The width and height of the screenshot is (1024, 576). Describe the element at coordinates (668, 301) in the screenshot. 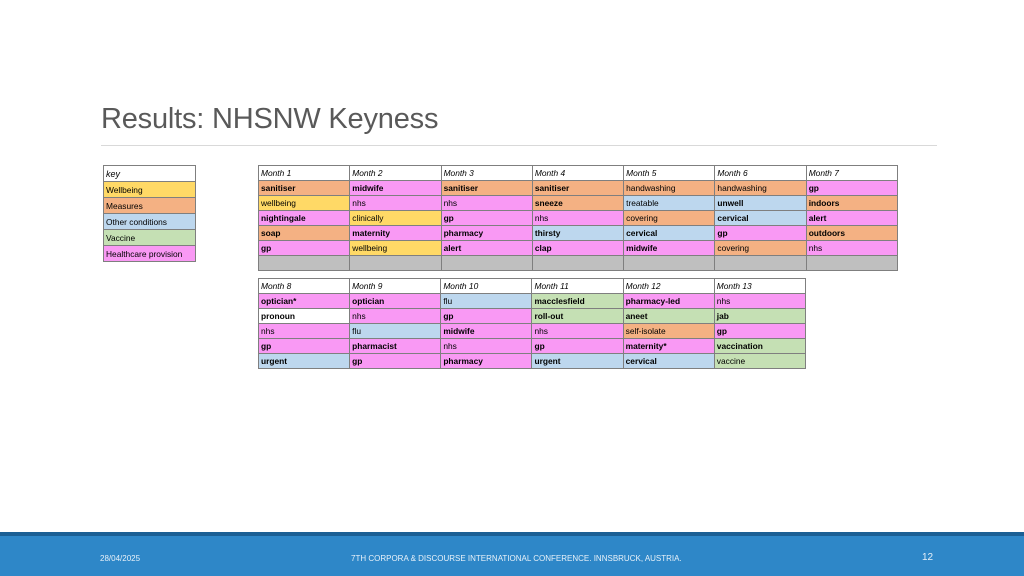

I see `keyword-cell: pharmacy-led` at that location.